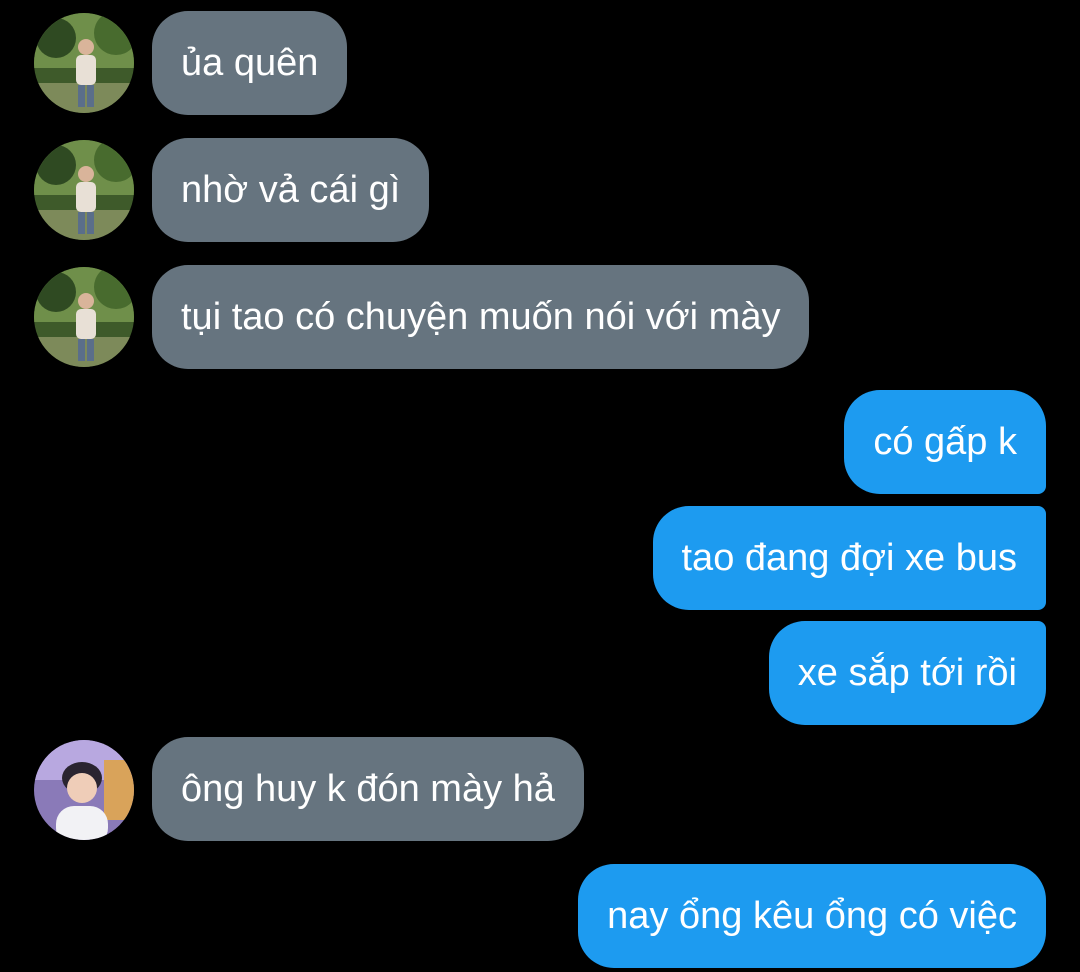 Image resolution: width=1080 pixels, height=972 pixels. I want to click on message-bubble-outgoing: tao đang đợi xe bus, so click(849, 558).